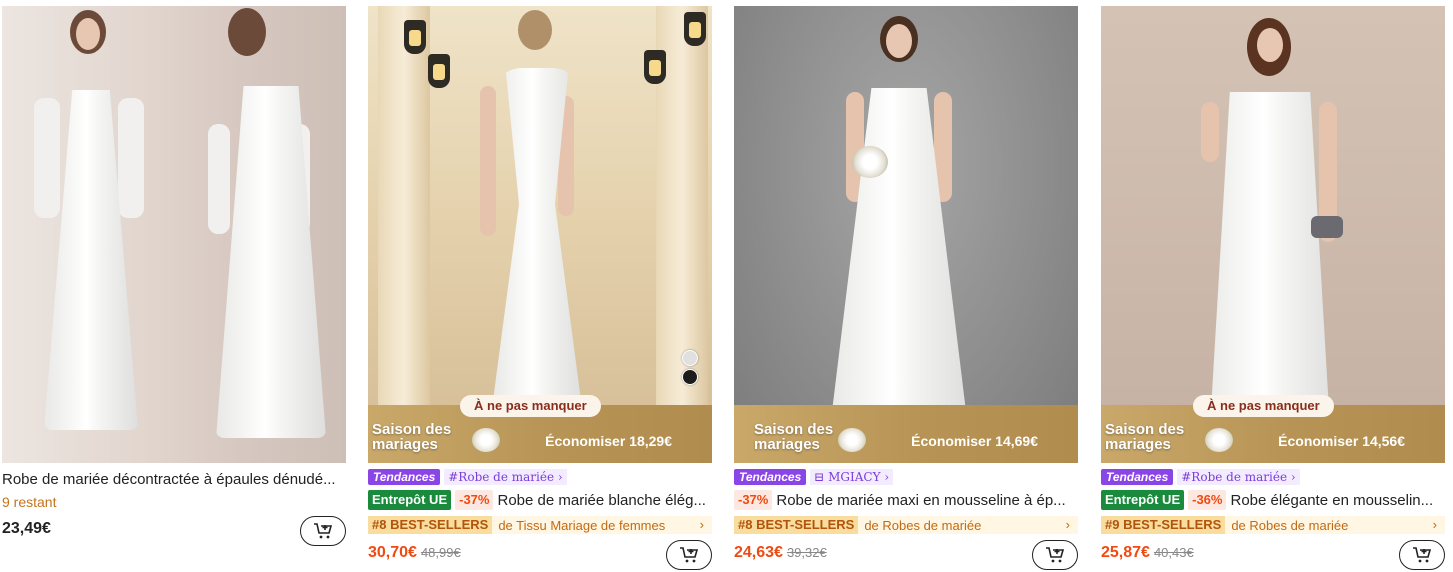  I want to click on banner-savings: Économiser 14,69€, so click(974, 441).